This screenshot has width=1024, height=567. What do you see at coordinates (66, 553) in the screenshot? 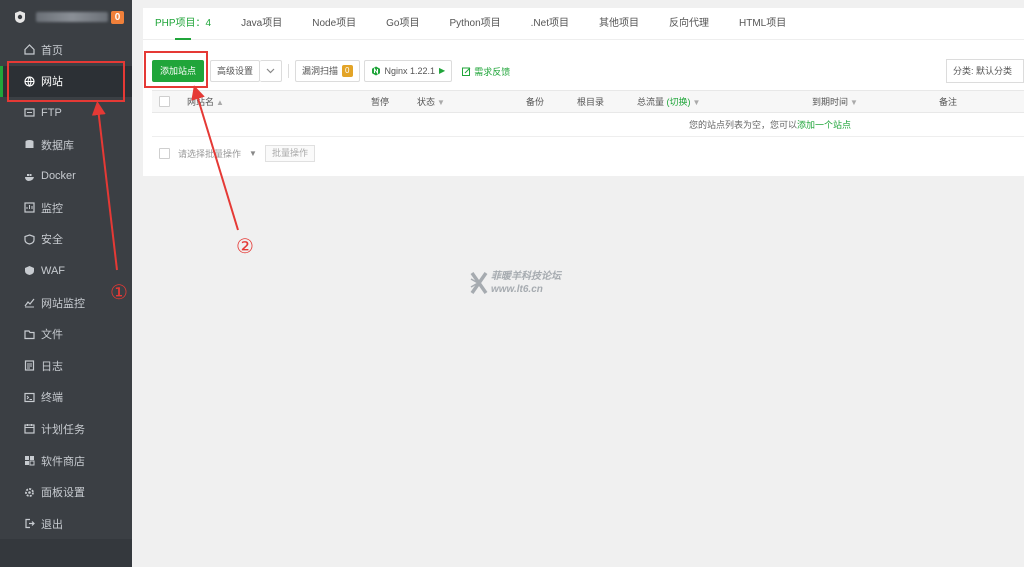
I see `sidebar-footer` at bounding box center [66, 553].